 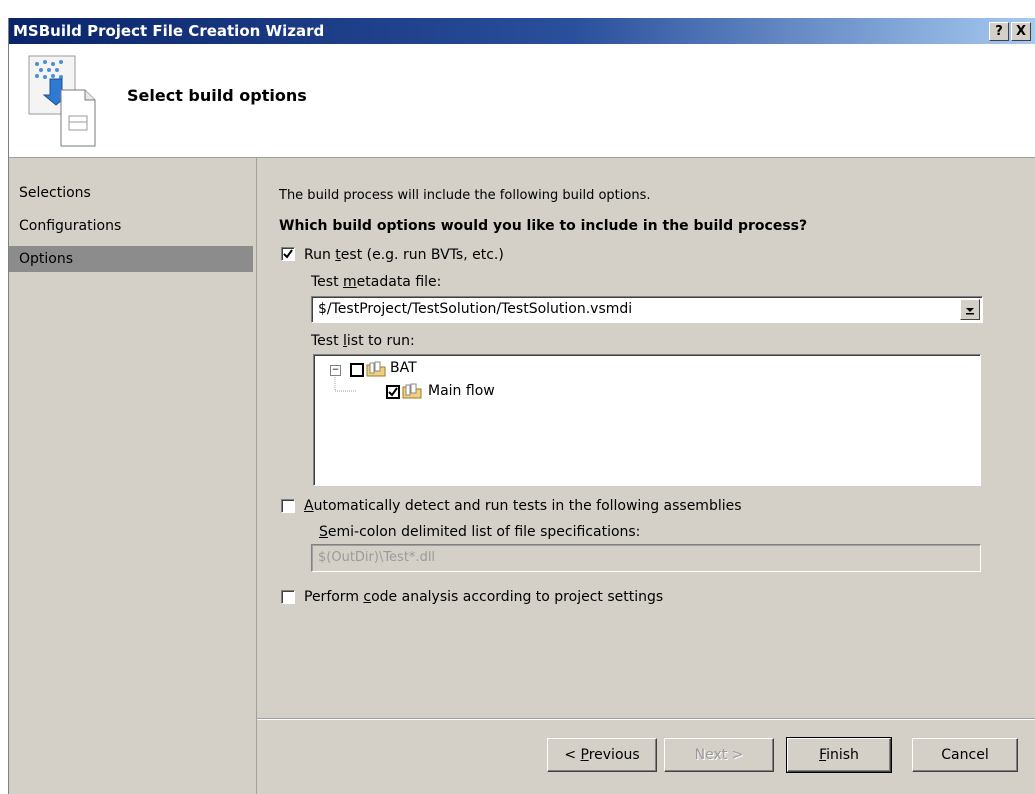 What do you see at coordinates (403, 368) in the screenshot?
I see `tree-item-label: BAT` at bounding box center [403, 368].